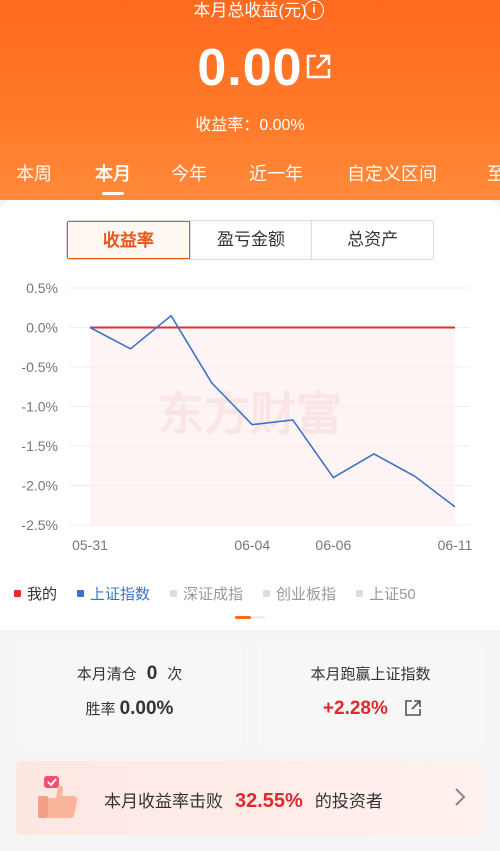 This screenshot has width=500, height=851. I want to click on clear-position-stats: 本月清仓 0 次 胜率 0.00%, so click(129, 694).